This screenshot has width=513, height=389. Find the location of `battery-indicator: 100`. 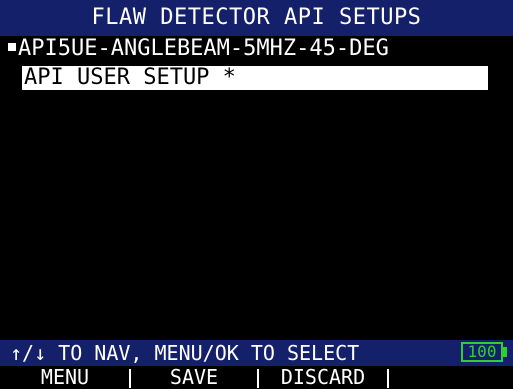

battery-indicator: 100 is located at coordinates (482, 352).